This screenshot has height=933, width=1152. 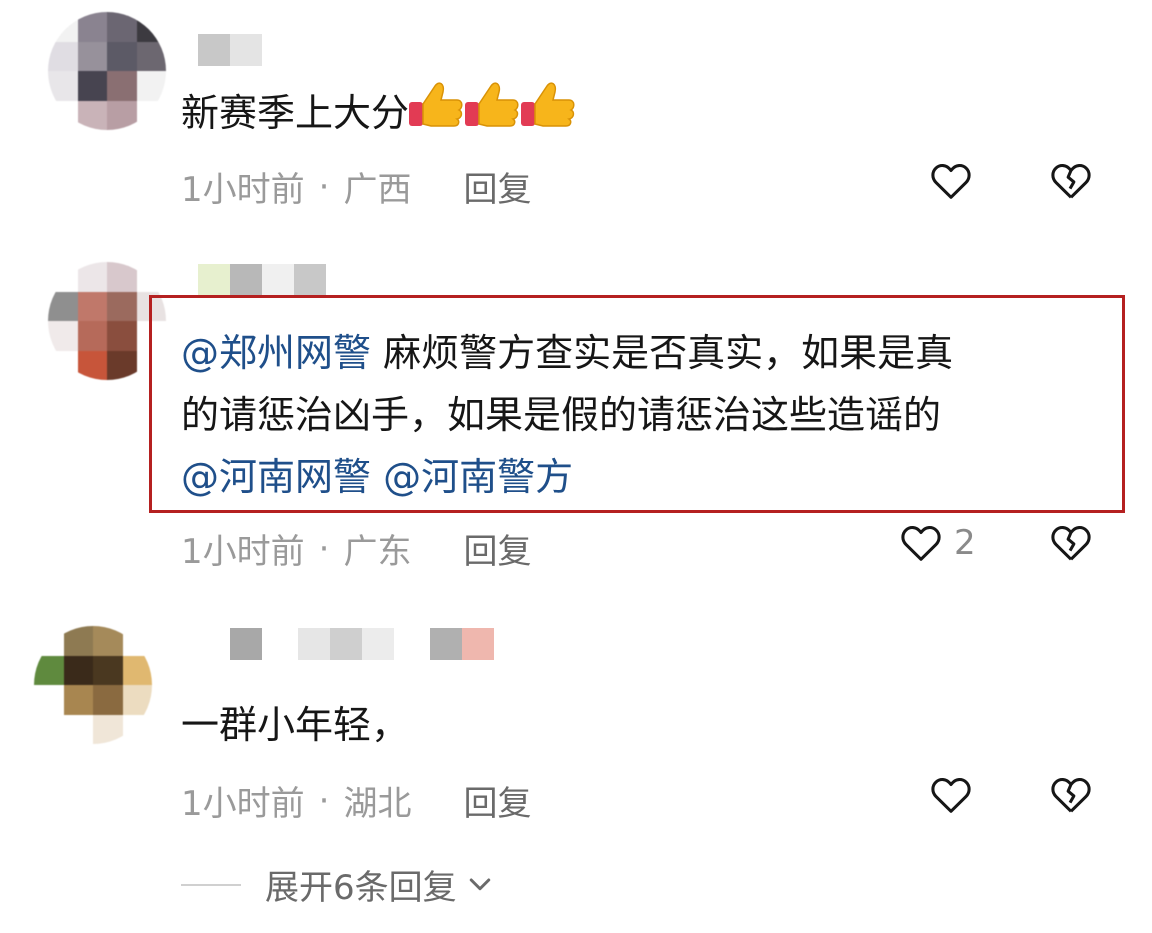 I want to click on chevron-down-icon, so click(x=479, y=884).